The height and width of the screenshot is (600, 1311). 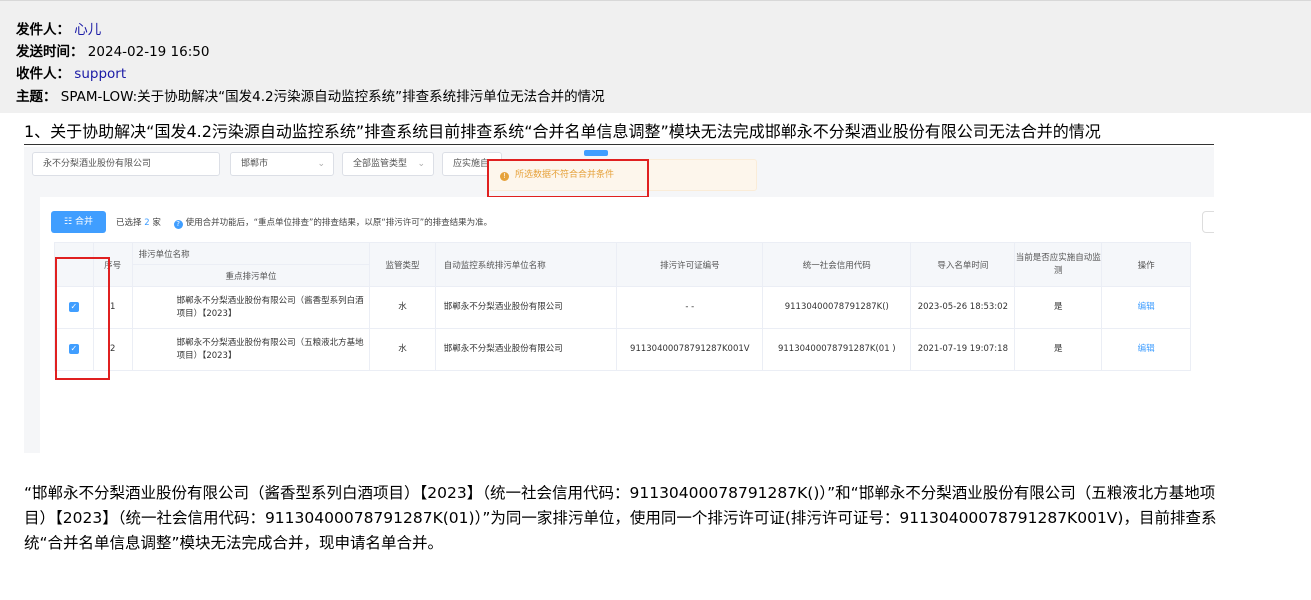 What do you see at coordinates (129, 223) in the screenshot?
I see `selected-prefix: 已选择` at bounding box center [129, 223].